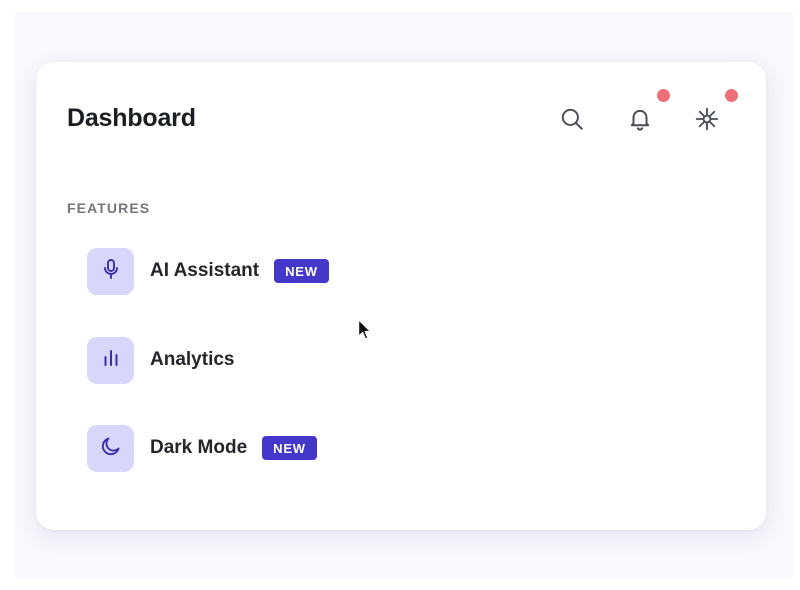  I want to click on section-label: FEATURES, so click(109, 208).